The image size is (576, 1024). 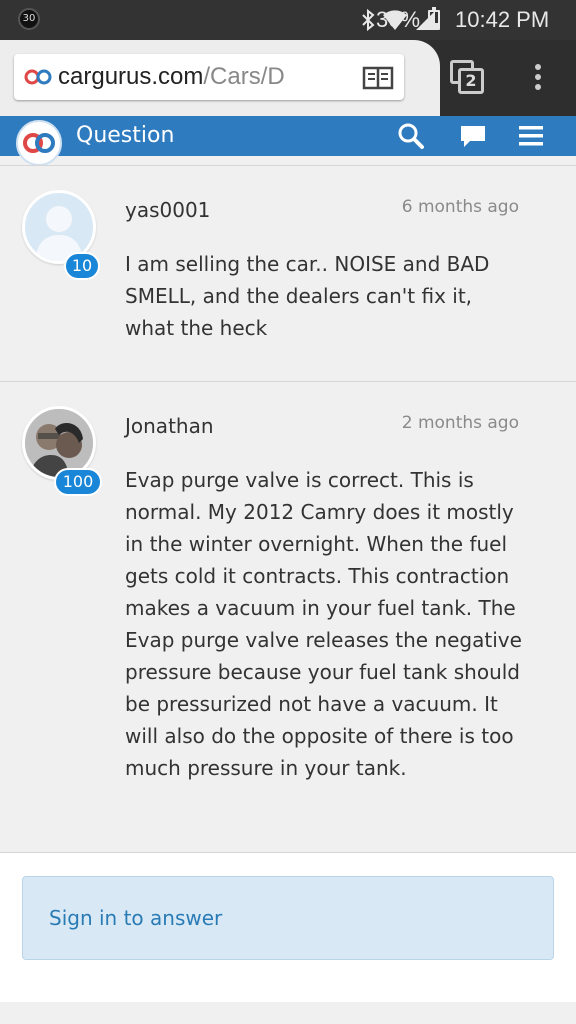 I want to click on address-bar: cargurus.com/Cars/D, so click(x=209, y=77).